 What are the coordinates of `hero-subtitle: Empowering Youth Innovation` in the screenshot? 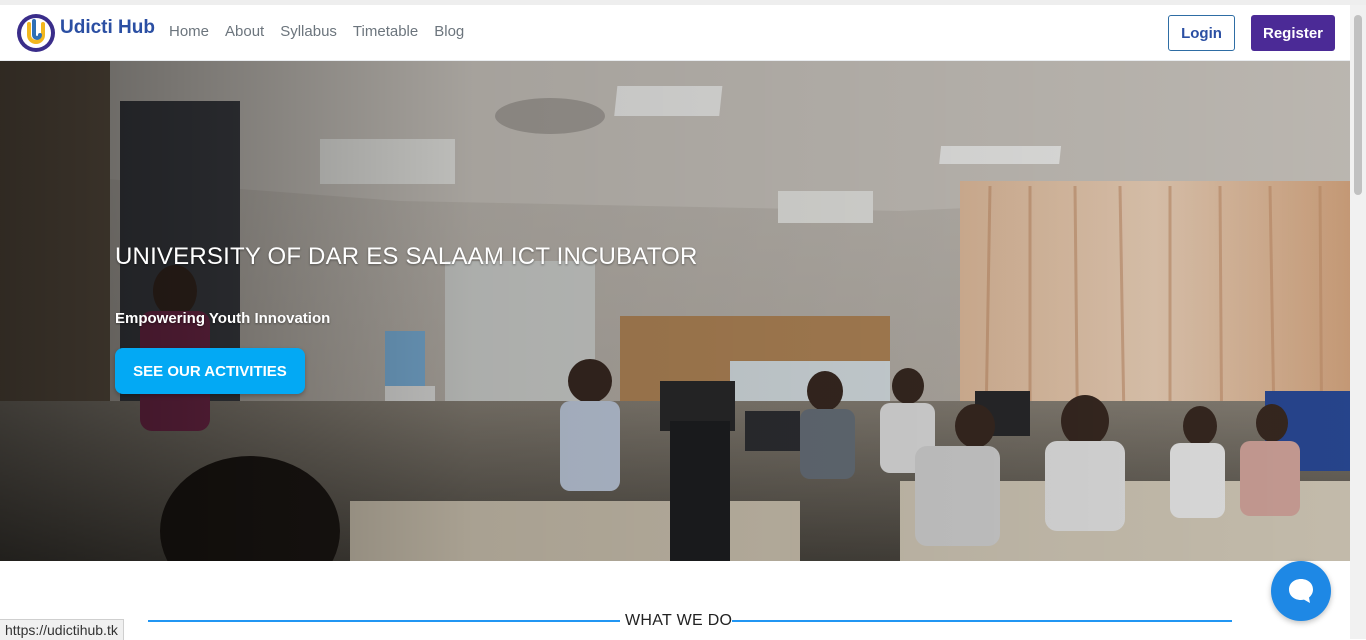 It's located at (223, 318).